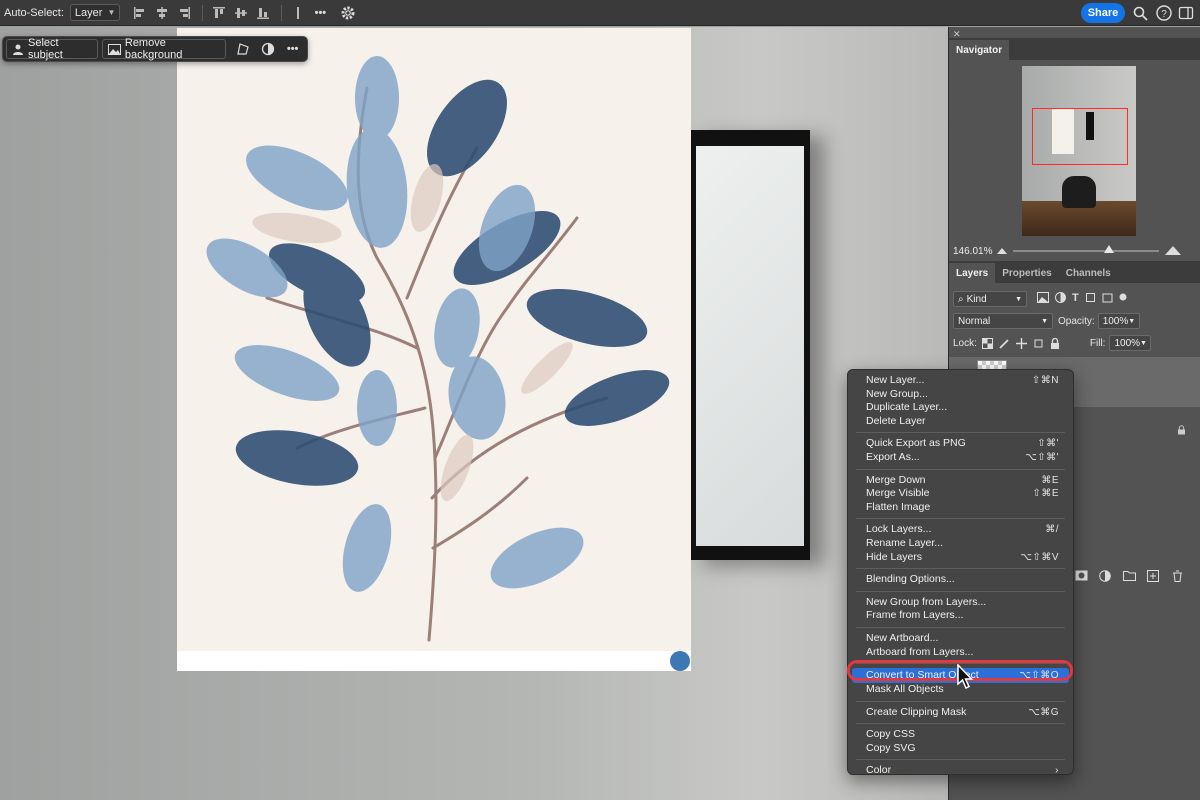 The height and width of the screenshot is (800, 1200). What do you see at coordinates (960, 494) in the screenshot?
I see `menu-item-merge-visible: Merge Visible ⇧⌘E` at bounding box center [960, 494].